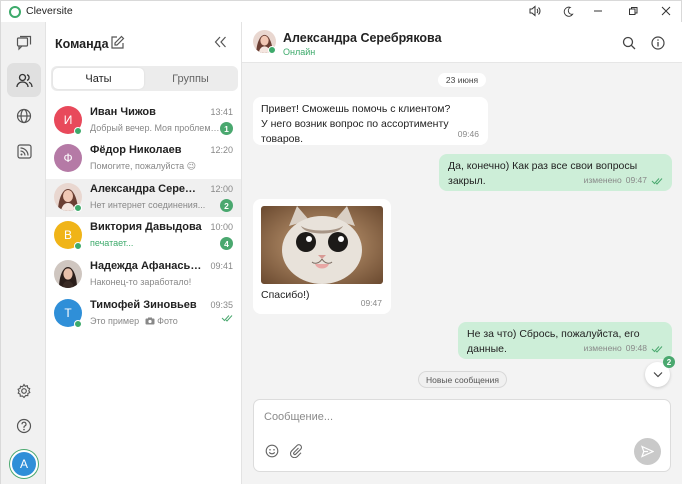 The height and width of the screenshot is (484, 682). Describe the element at coordinates (226, 128) in the screenshot. I see `unread-badge: 1` at that location.